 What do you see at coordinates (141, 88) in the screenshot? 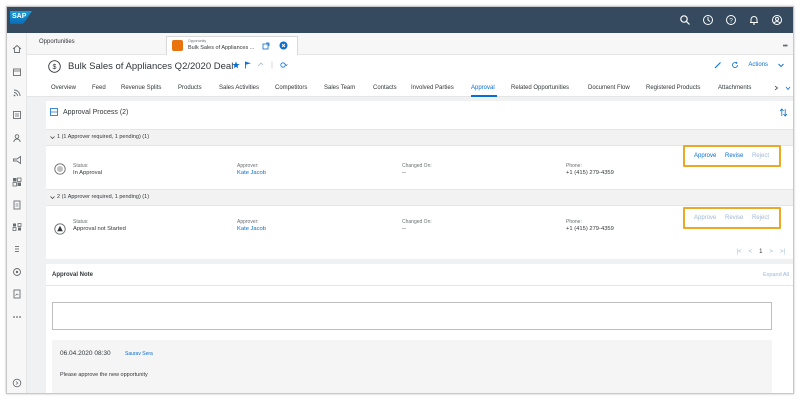
I see `tab-revenue-splits: Revenue Splits` at bounding box center [141, 88].